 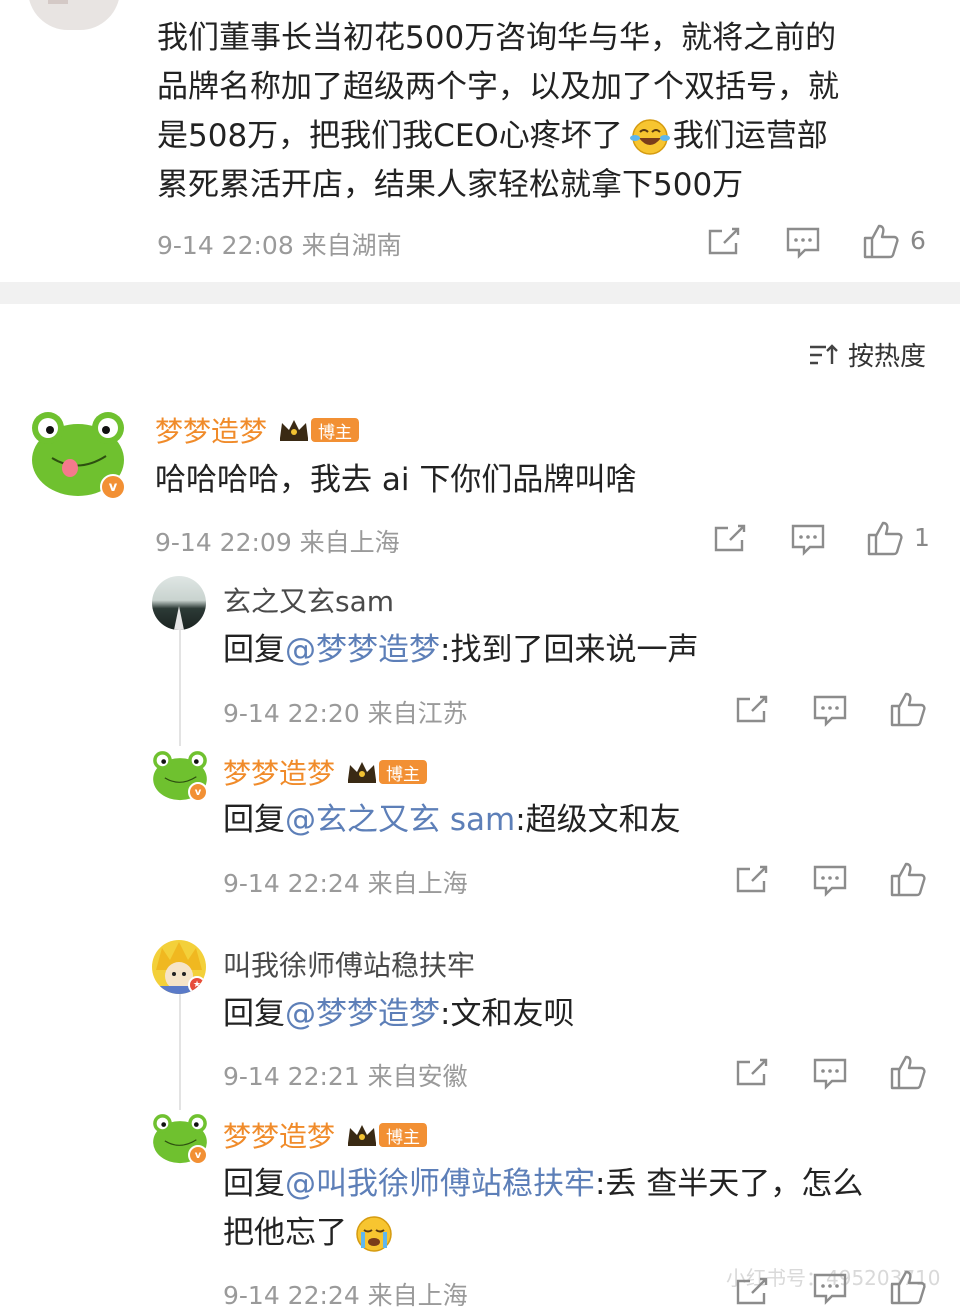 I want to click on reply-meta: 9-14 22:20 来自江苏, so click(x=345, y=713).